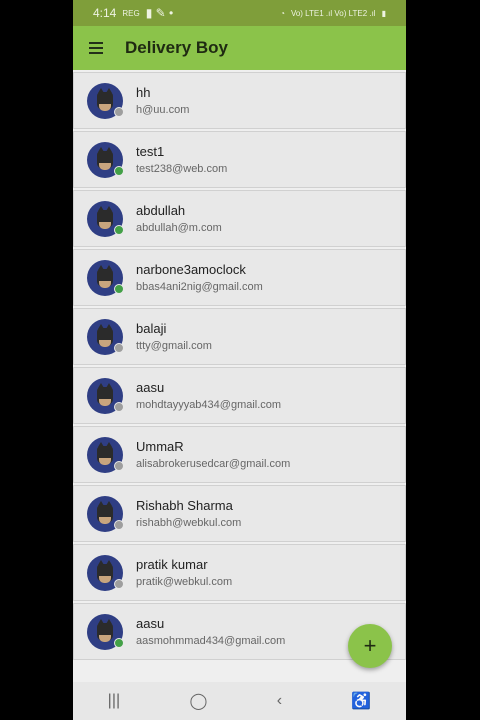 This screenshot has width=480, height=720. What do you see at coordinates (239, 48) in the screenshot?
I see `app-bar: Delivery Boy` at bounding box center [239, 48].